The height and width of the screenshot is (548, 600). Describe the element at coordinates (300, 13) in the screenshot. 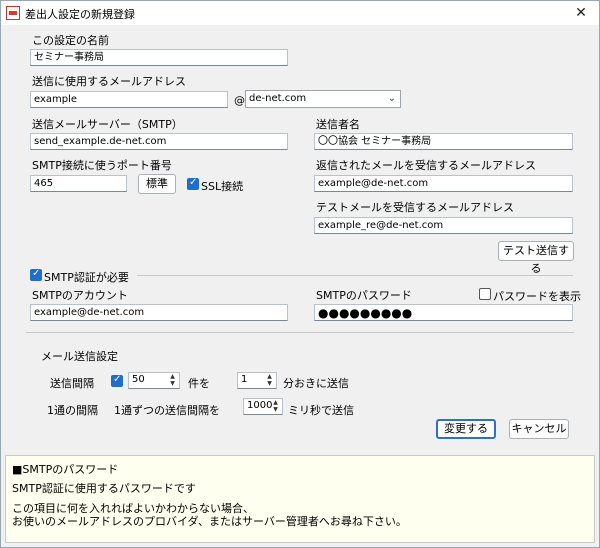

I see `title-bar: 差出人設定の新規登録 ✕` at that location.